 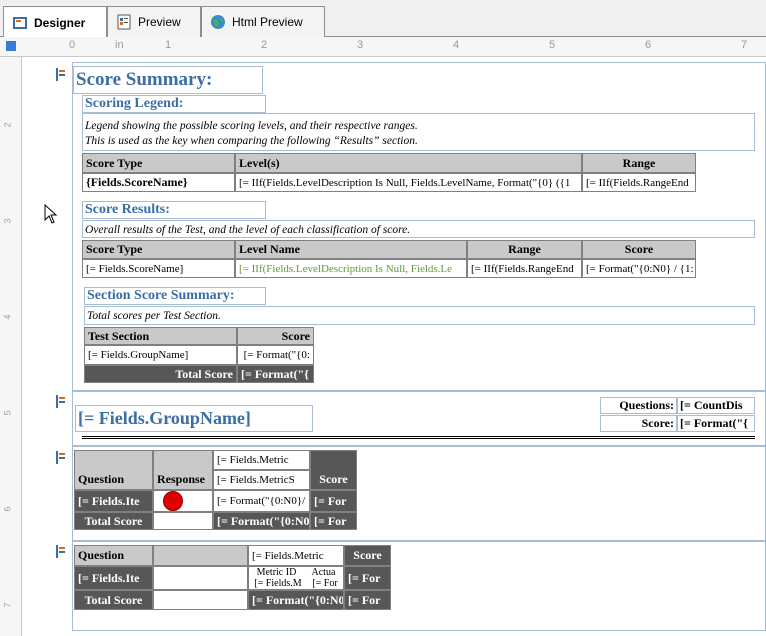 I want to click on detail1-row-metric: [= Format("{0:N0}/, so click(x=261, y=501).